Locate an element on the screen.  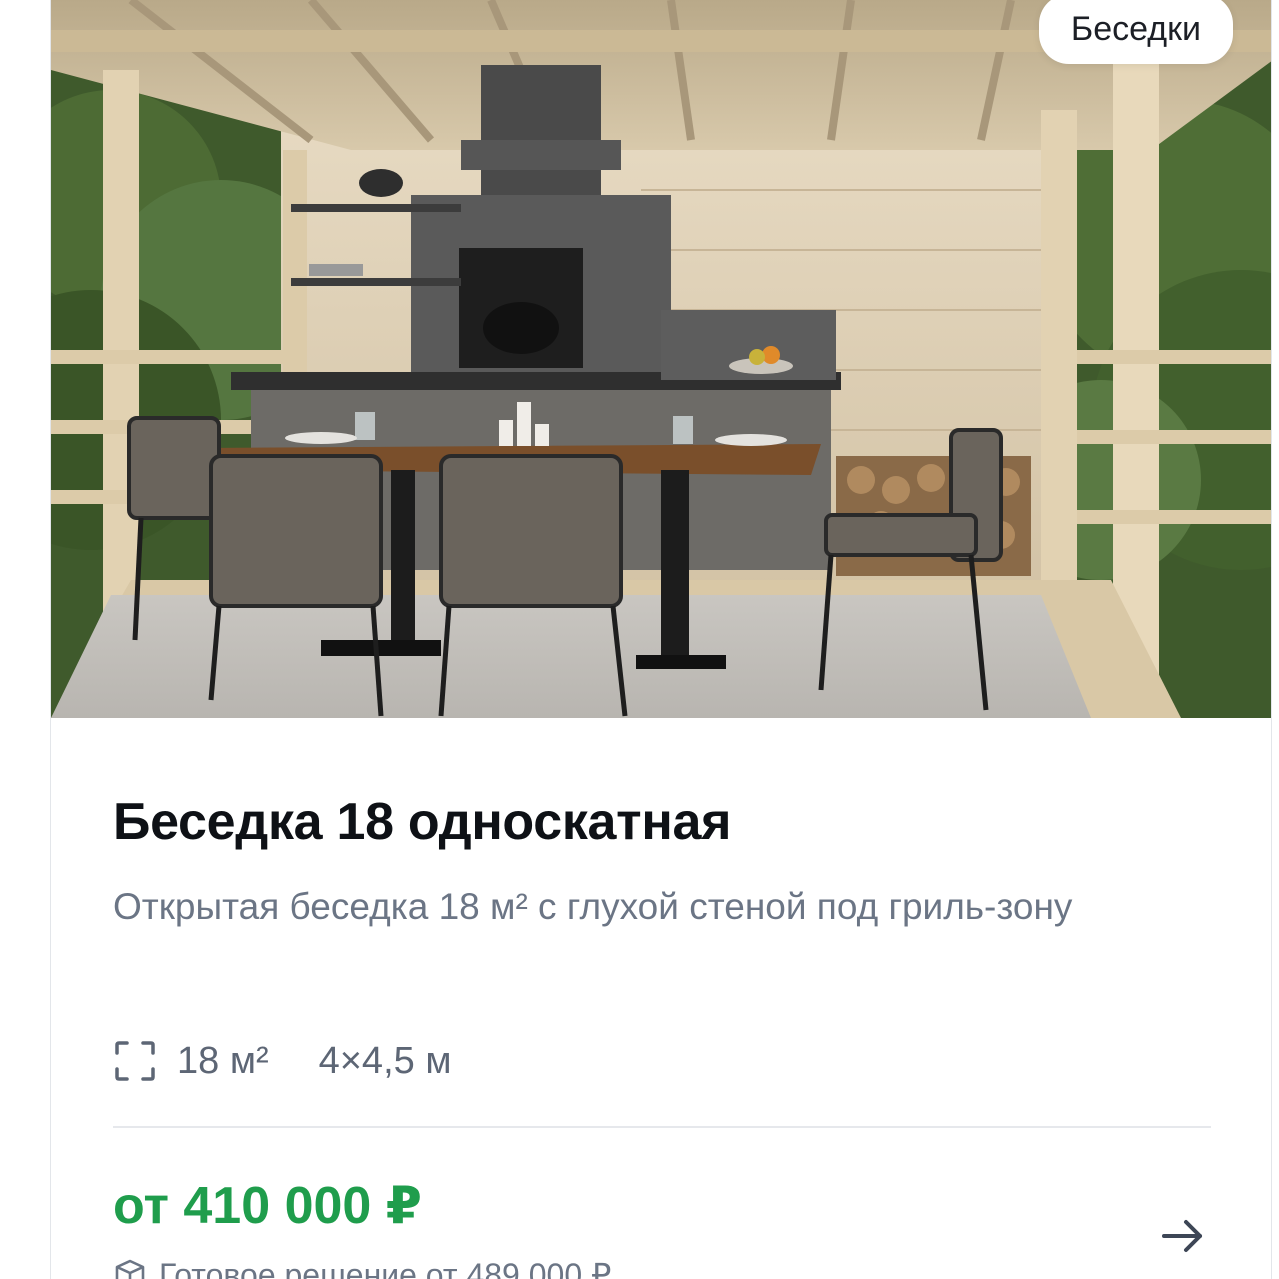
spec-area: 18 м² is located at coordinates (223, 1060).